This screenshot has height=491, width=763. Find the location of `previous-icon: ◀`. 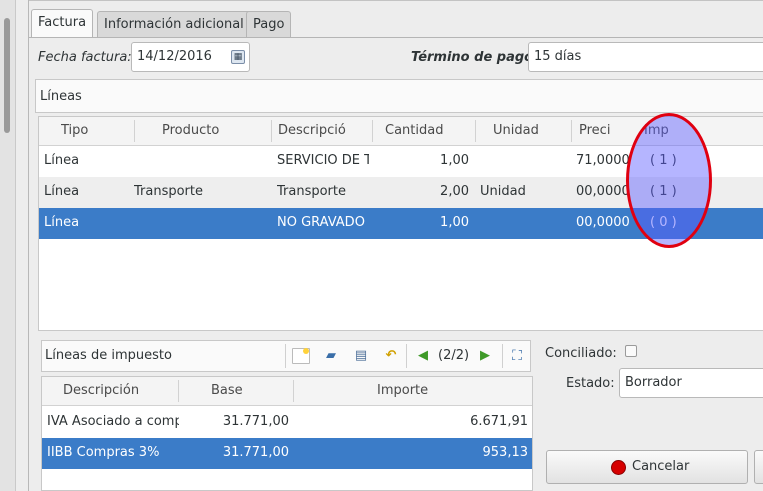

previous-icon: ◀ is located at coordinates (423, 356).